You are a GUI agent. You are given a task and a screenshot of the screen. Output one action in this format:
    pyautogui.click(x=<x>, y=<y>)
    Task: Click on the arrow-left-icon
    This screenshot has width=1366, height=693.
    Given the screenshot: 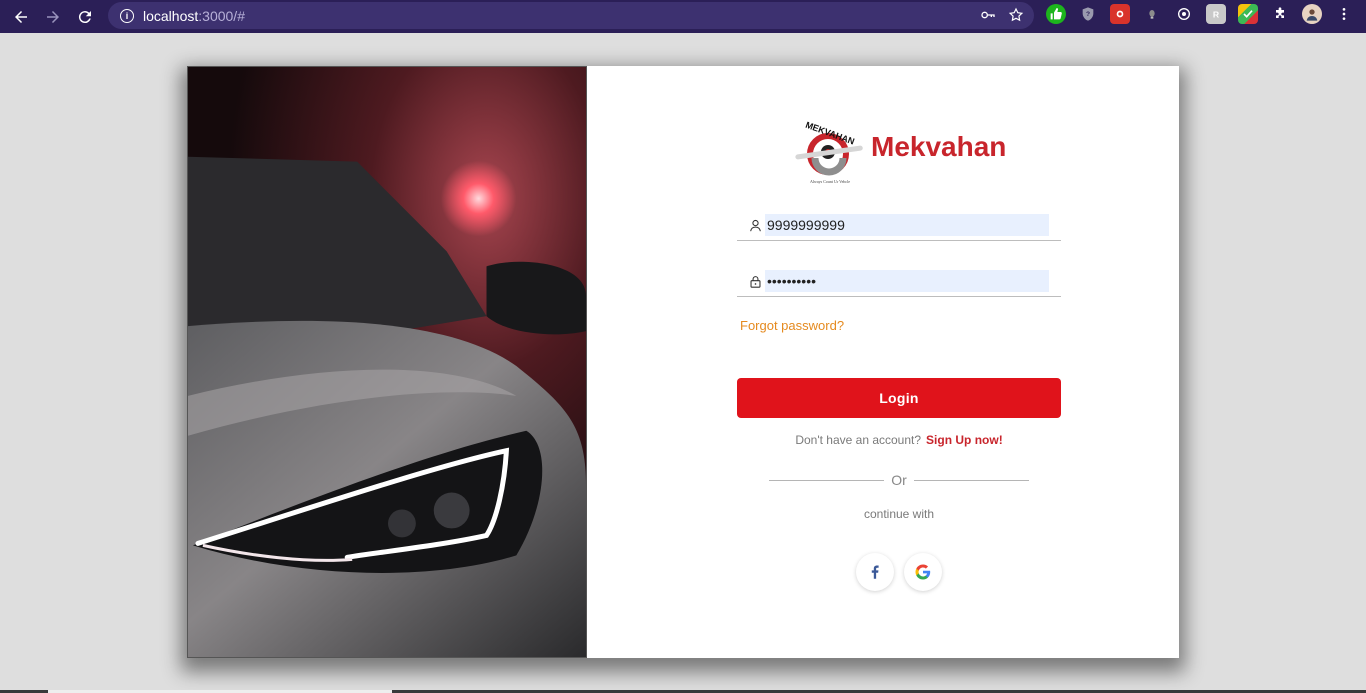 What is the action you would take?
    pyautogui.click(x=21, y=16)
    